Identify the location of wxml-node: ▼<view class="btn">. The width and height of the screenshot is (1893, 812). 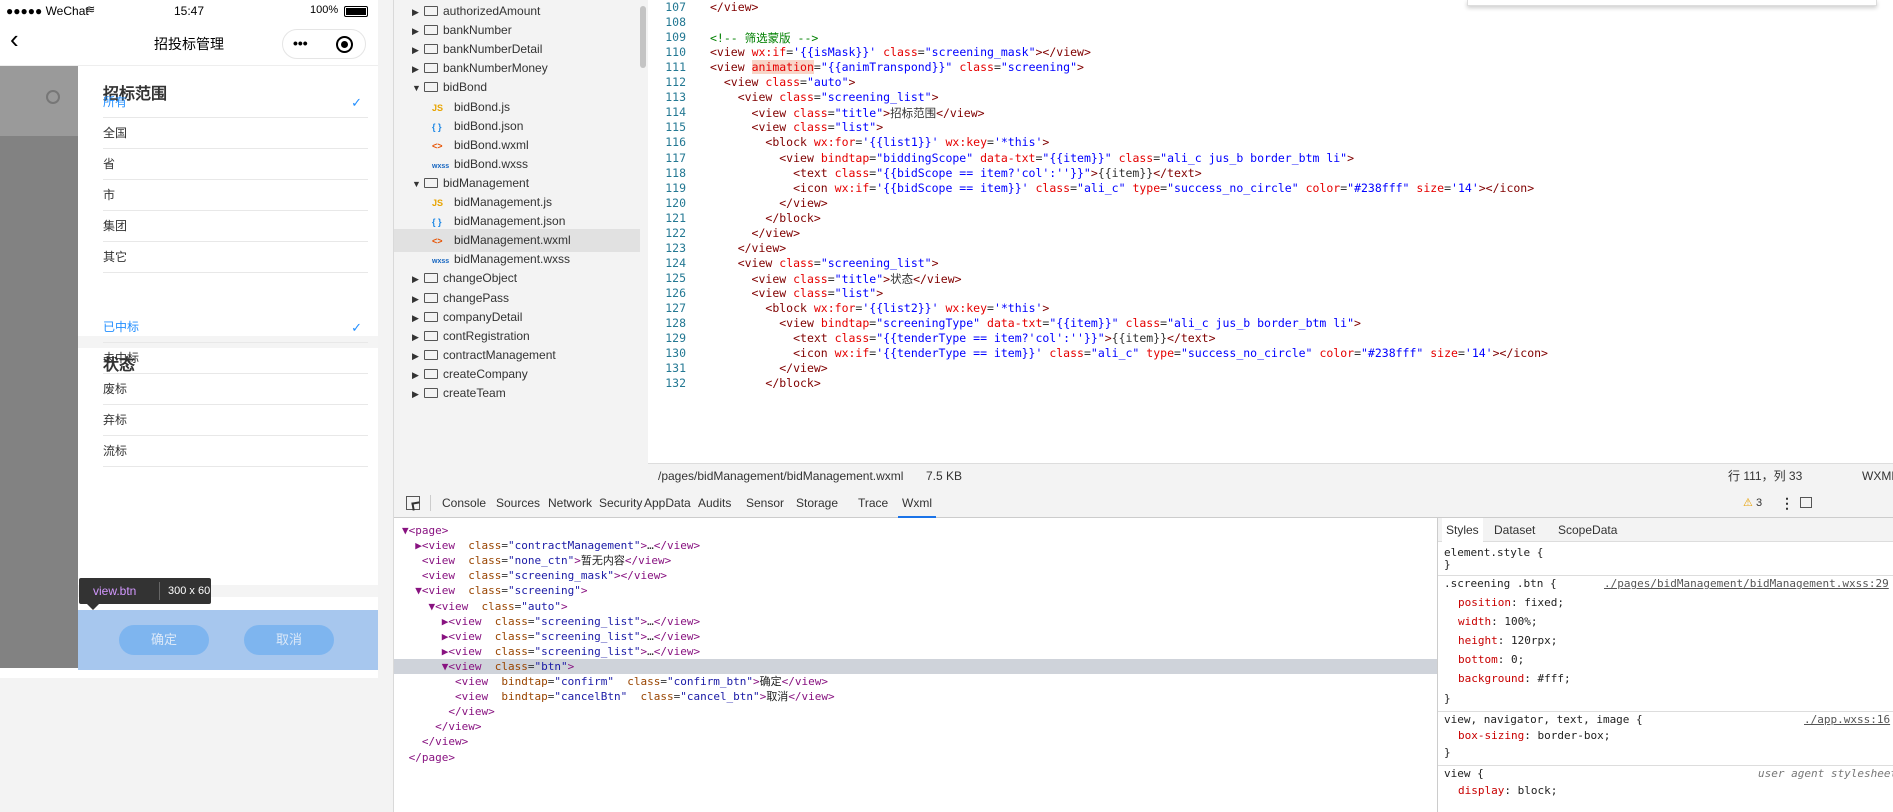
(915, 666).